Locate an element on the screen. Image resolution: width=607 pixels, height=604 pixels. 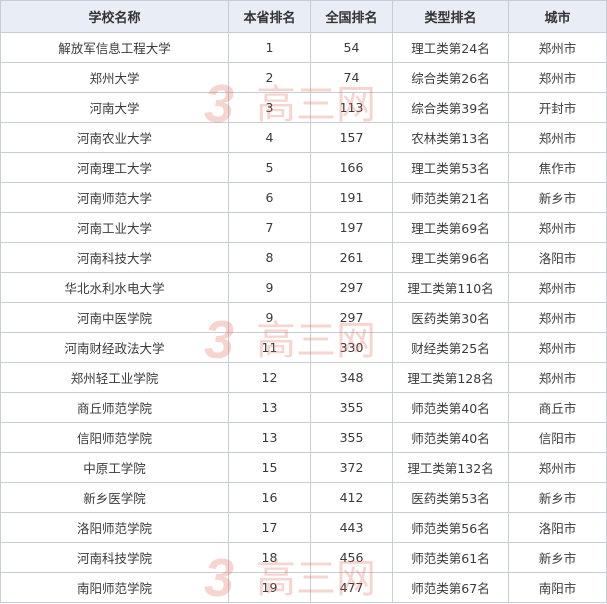
type-rank-cell: 农林类第13名 is located at coordinates (450, 137).